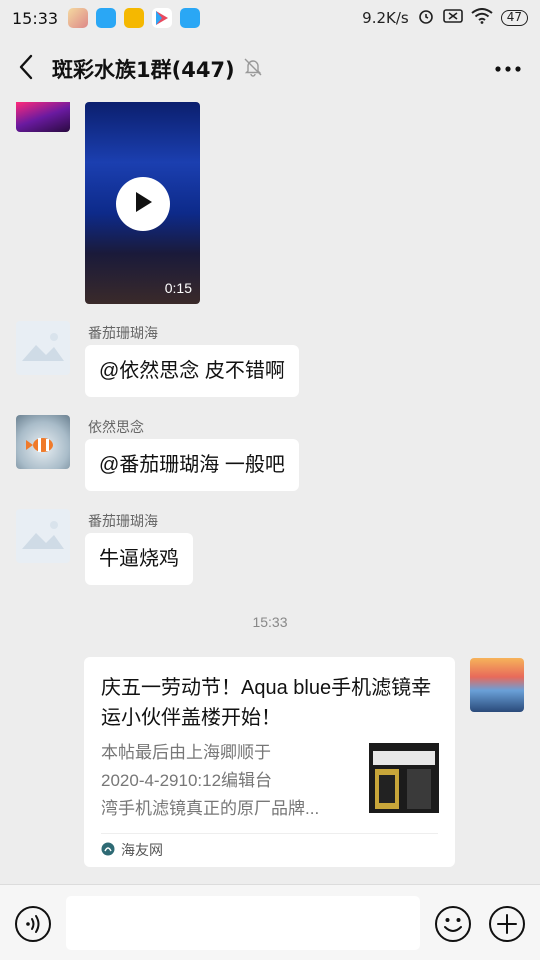 Image resolution: width=540 pixels, height=960 pixels. I want to click on alarm-icon, so click(426, 18).